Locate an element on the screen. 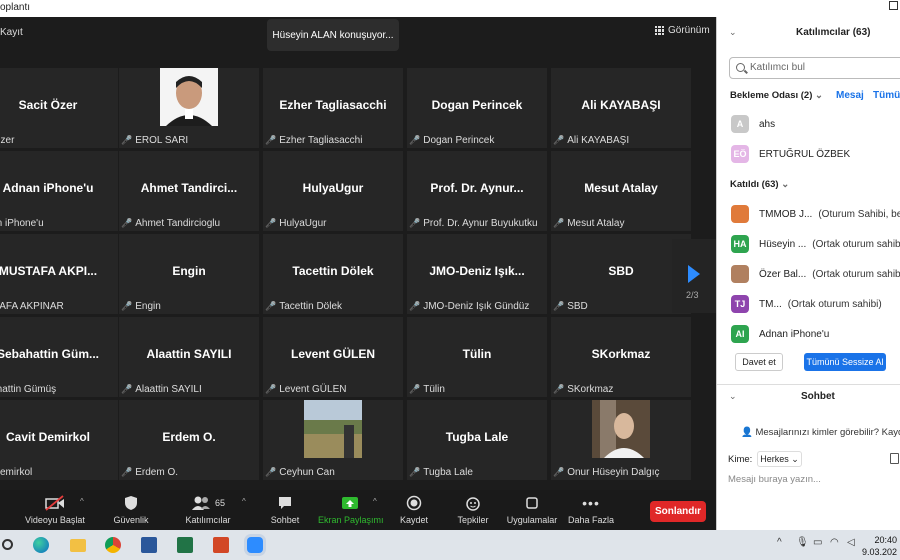 This screenshot has height=560, width=900. participant-name-label: vit Demirkol is located at coordinates (16, 472).